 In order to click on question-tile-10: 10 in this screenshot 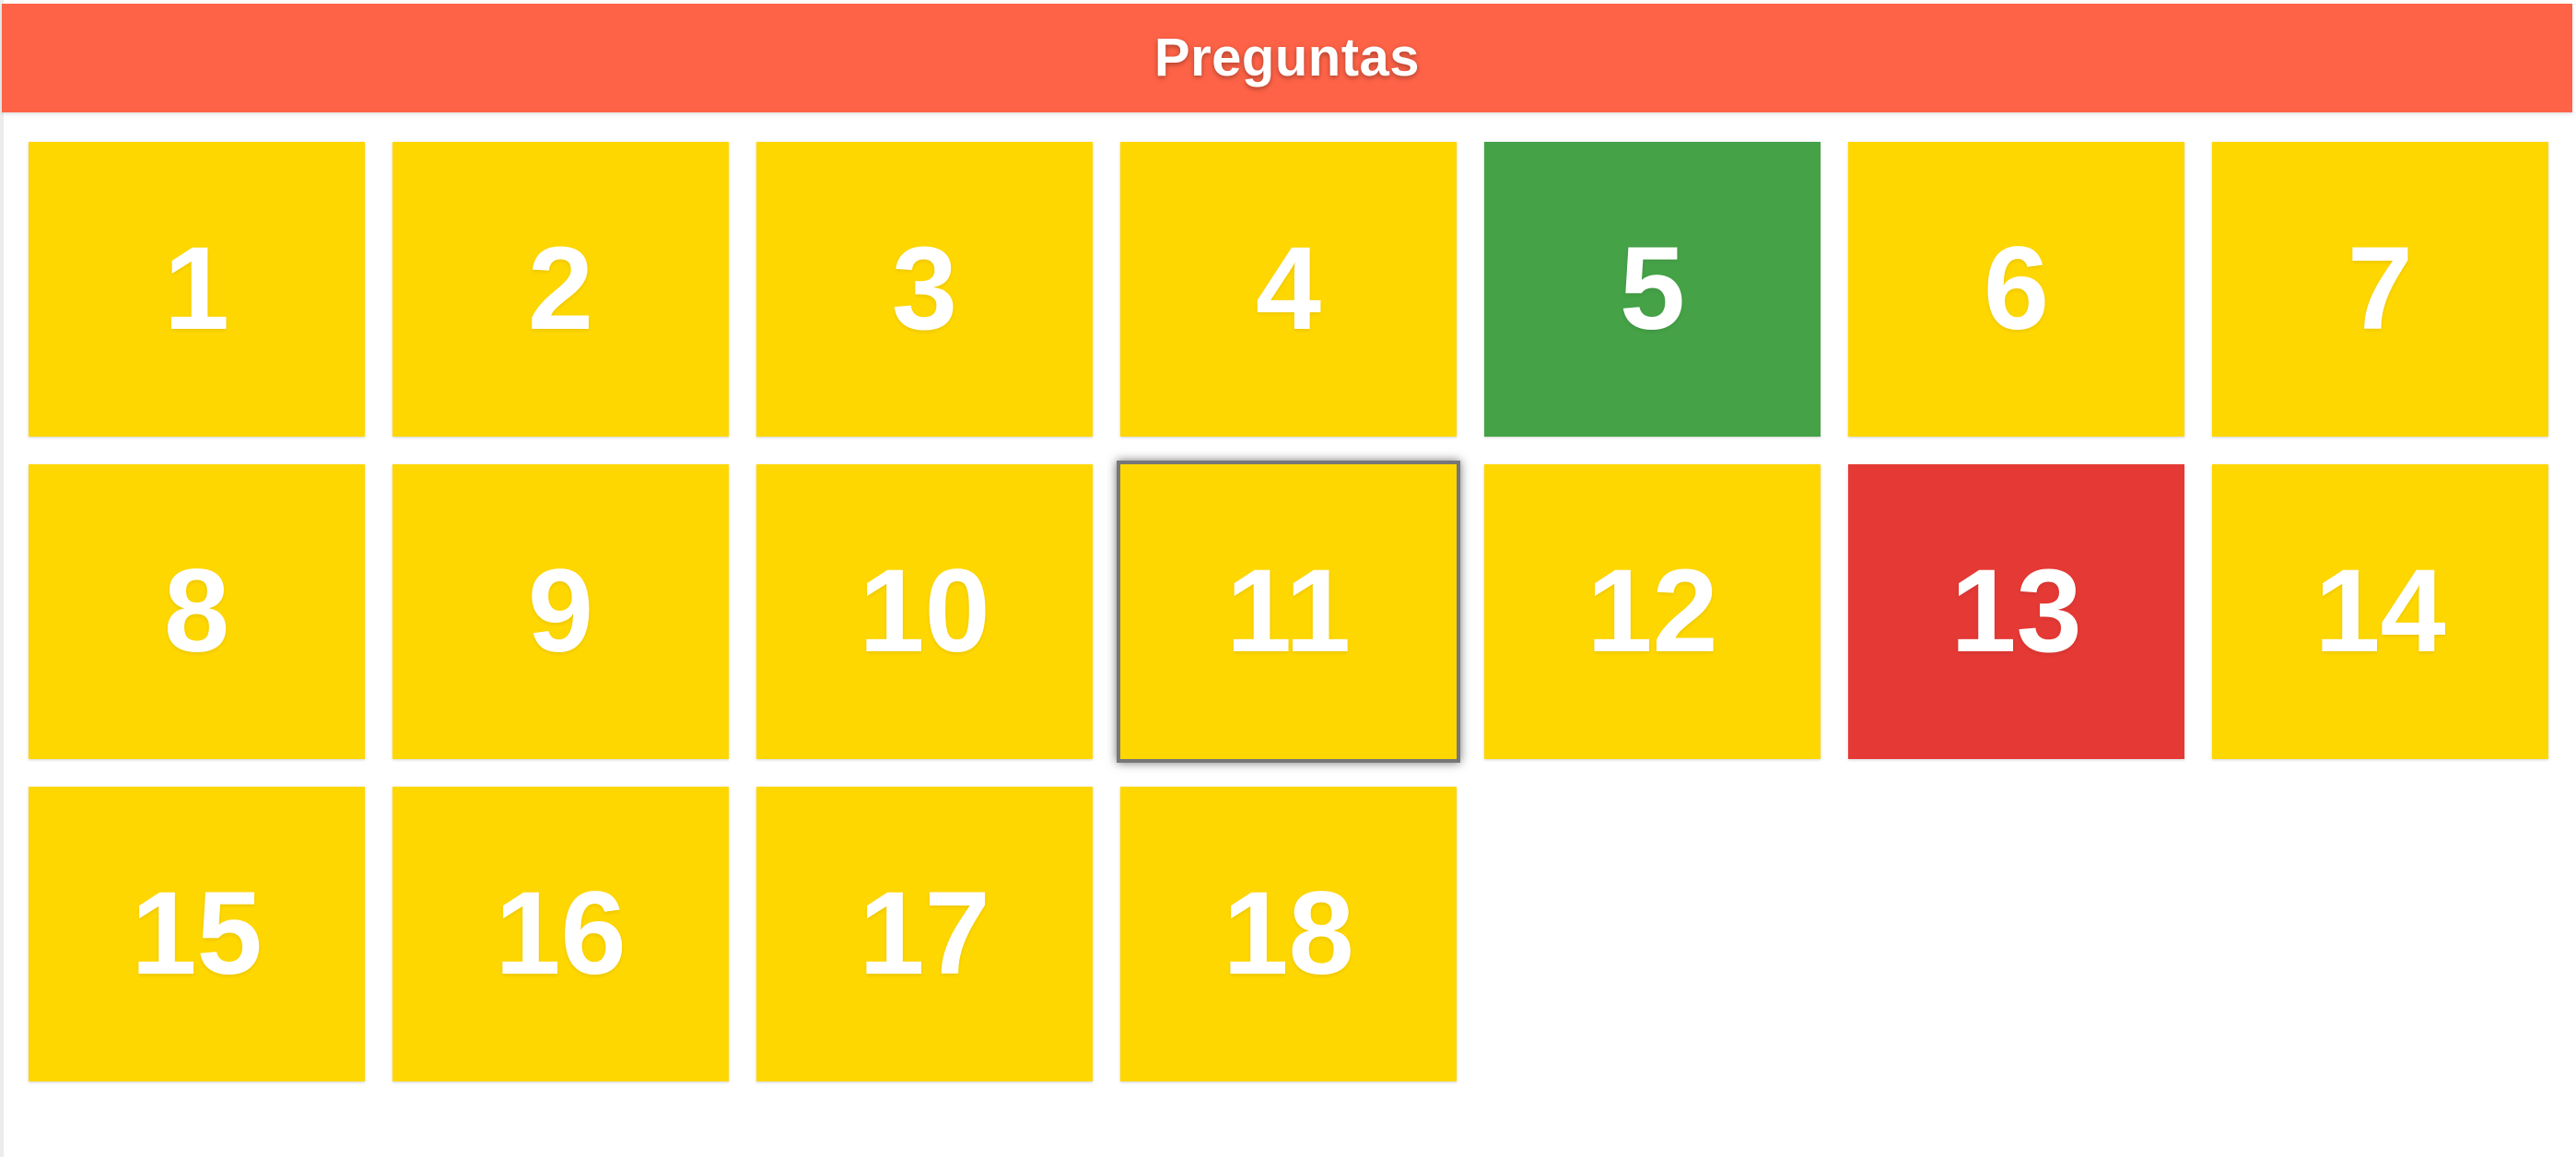, I will do `click(924, 612)`.